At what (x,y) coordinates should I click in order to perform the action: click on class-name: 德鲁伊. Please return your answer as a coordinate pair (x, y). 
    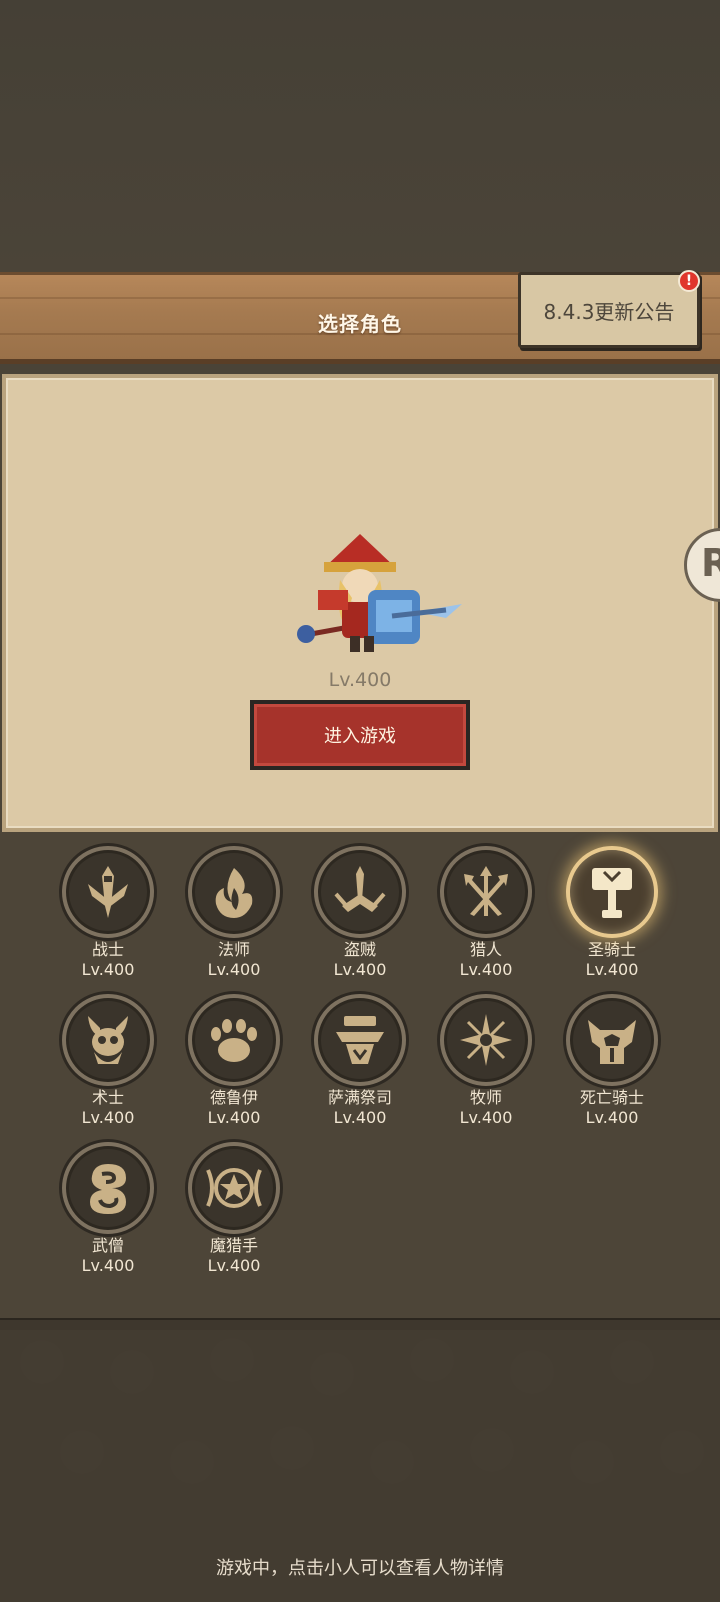
    Looking at the image, I should click on (233, 1097).